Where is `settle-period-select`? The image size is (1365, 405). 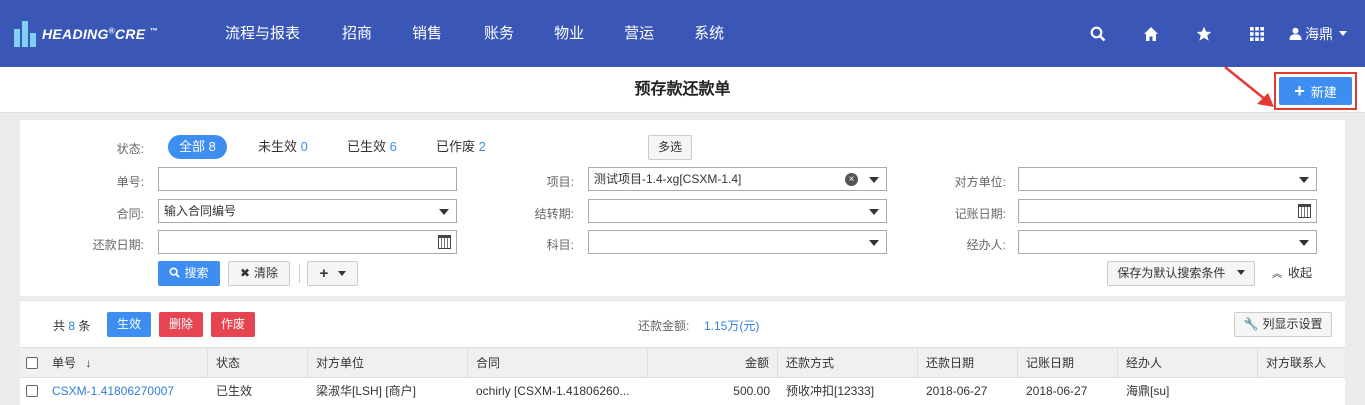
settle-period-select is located at coordinates (737, 211).